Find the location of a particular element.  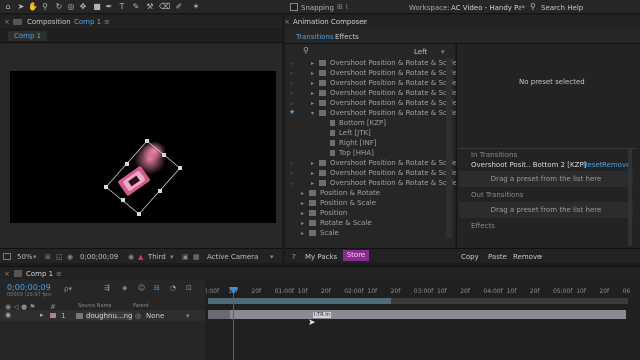

preset-folder-expanded: ▾ Overshoot Position & Rotate & Scale T is located at coordinates (387, 113).